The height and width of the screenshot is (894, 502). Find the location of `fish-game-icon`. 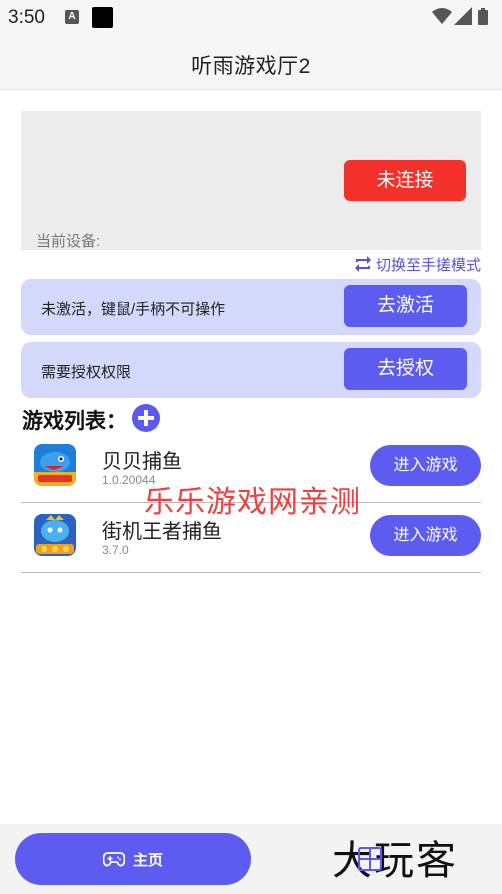

fish-game-icon is located at coordinates (55, 465).